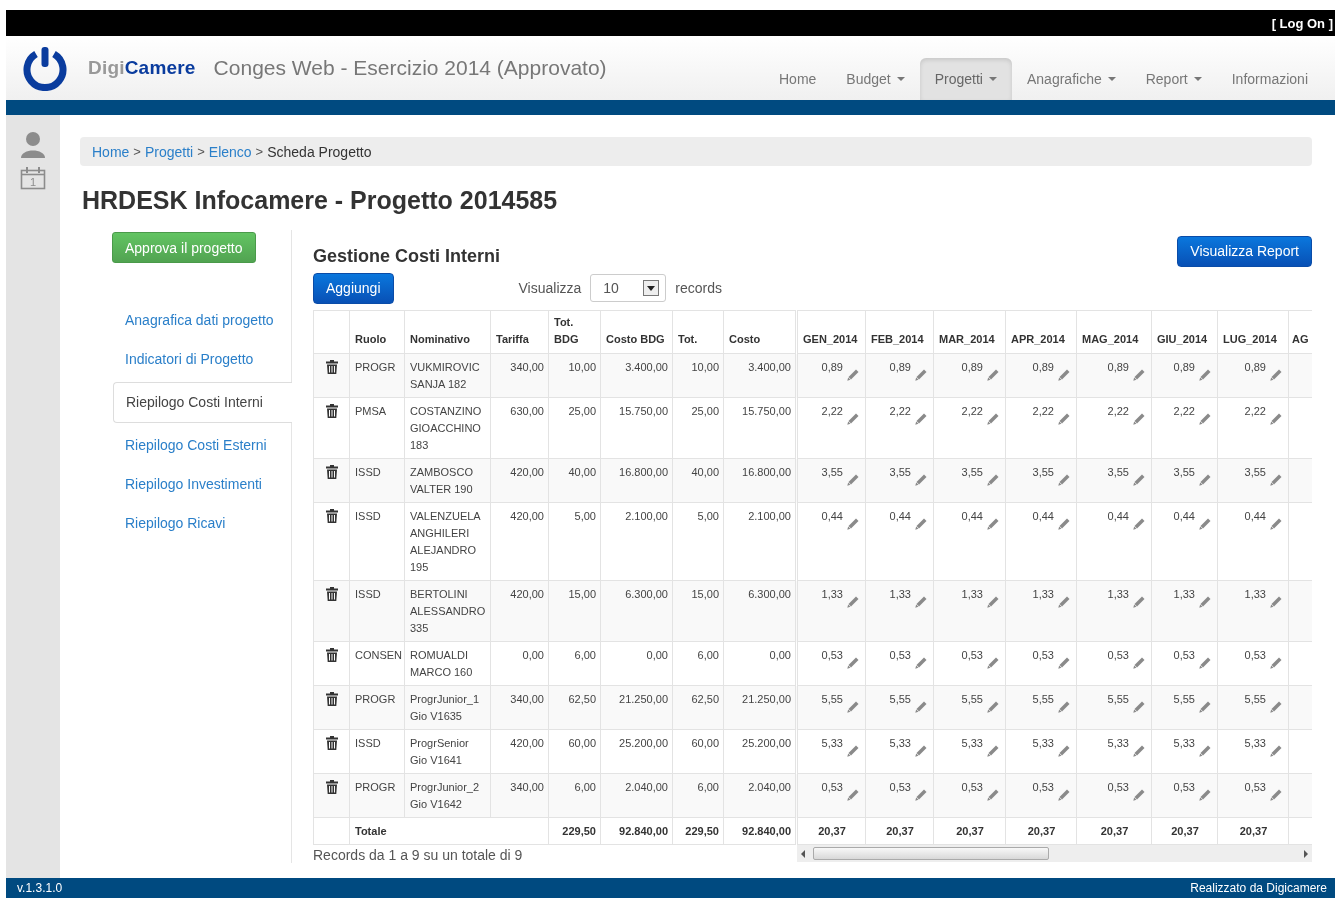 The image size is (1344, 898). I want to click on page-size-select: 10, so click(628, 288).